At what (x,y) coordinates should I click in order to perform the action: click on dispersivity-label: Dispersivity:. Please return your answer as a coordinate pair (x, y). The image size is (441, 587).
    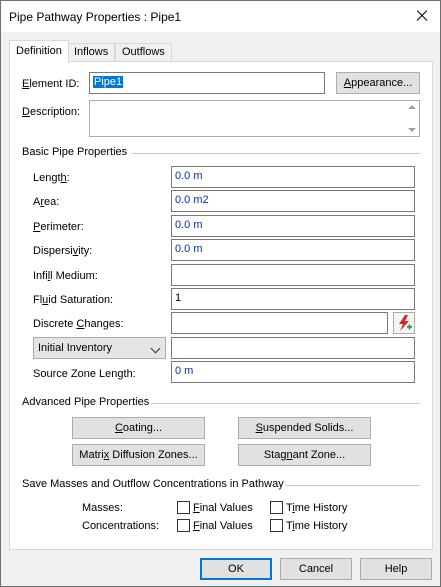
    Looking at the image, I should click on (63, 251).